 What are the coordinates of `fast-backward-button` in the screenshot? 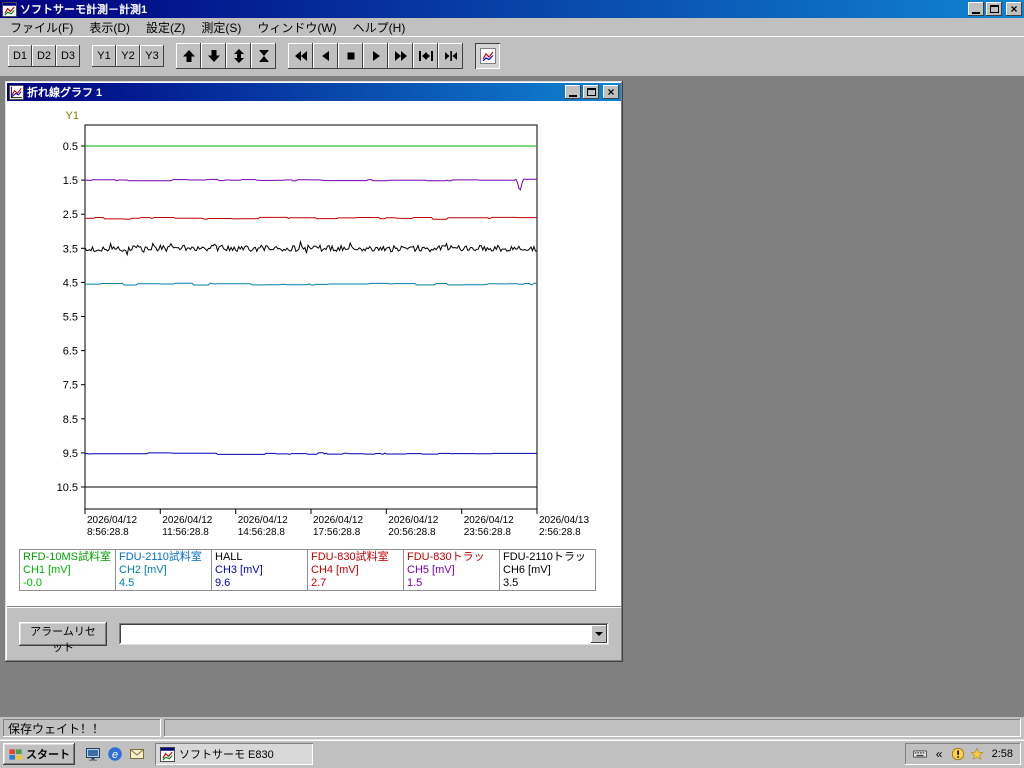 It's located at (300, 56).